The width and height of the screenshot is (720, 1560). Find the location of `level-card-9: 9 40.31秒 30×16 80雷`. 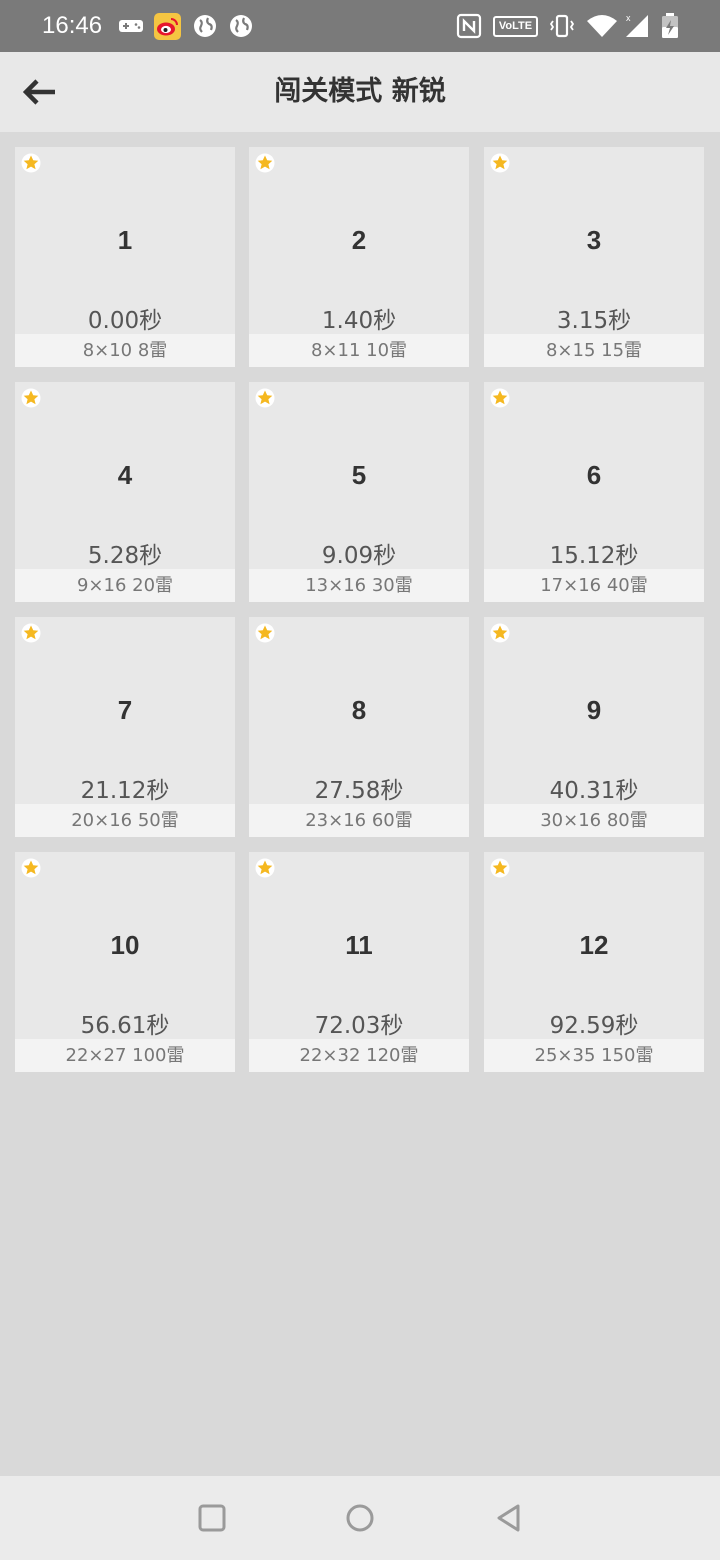

level-card-9: 9 40.31秒 30×16 80雷 is located at coordinates (594, 727).